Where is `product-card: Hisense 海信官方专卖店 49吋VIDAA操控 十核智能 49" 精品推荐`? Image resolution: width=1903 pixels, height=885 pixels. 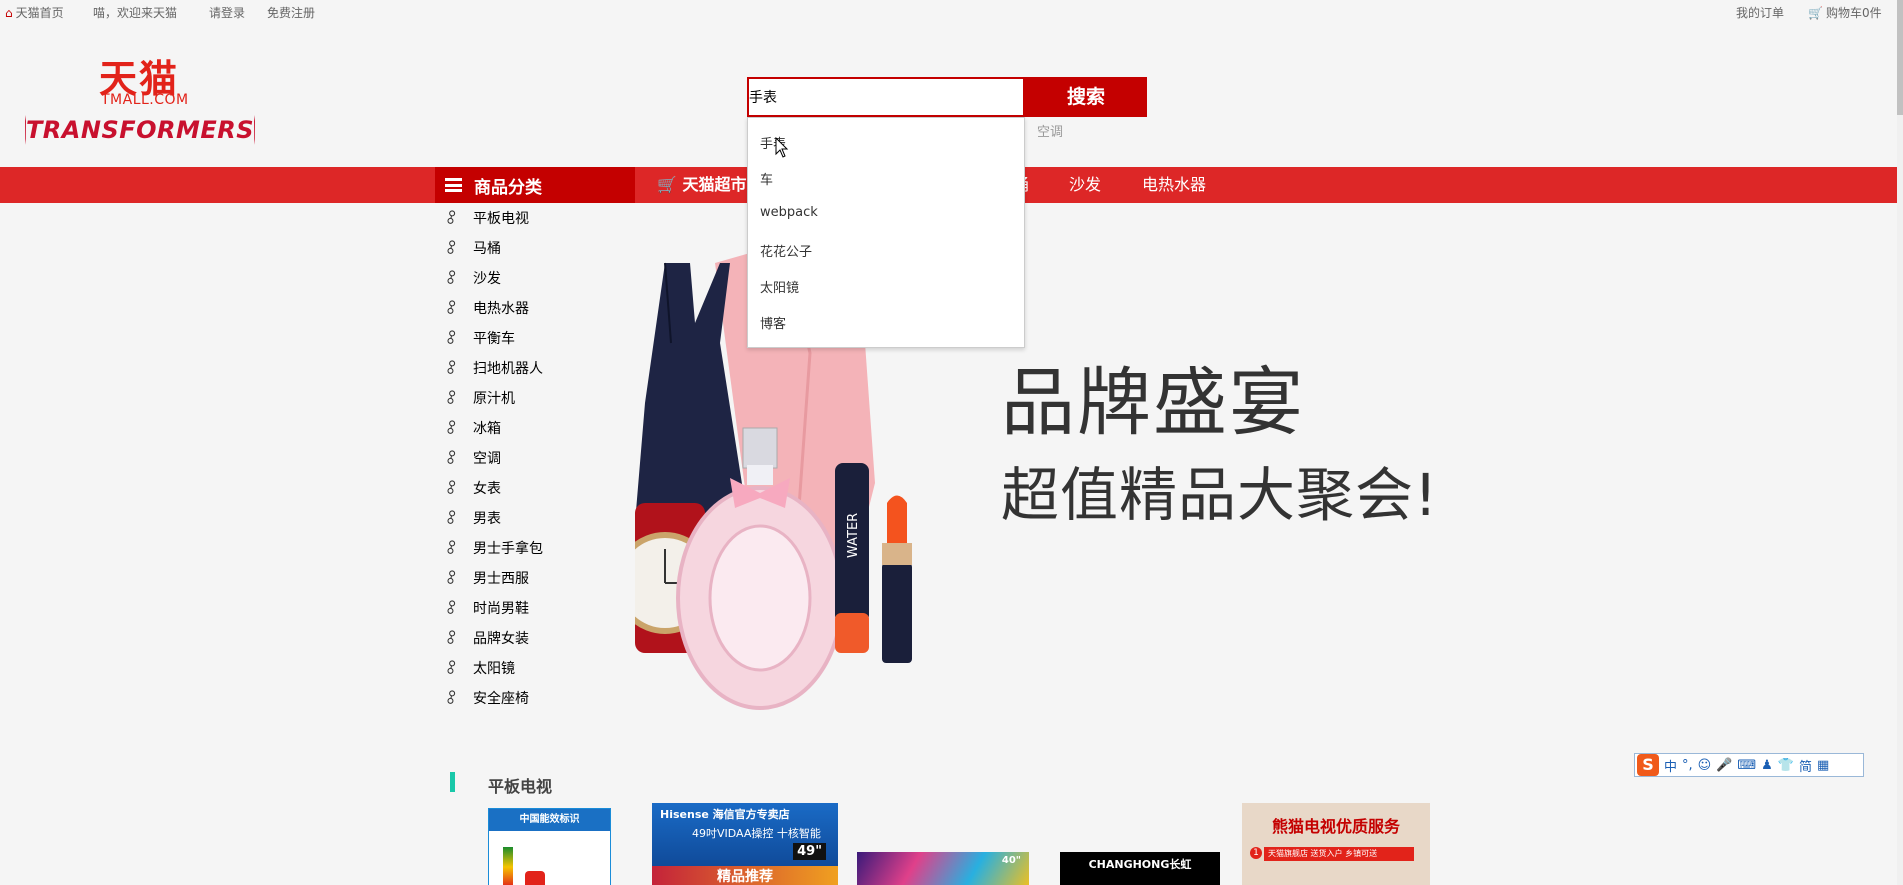 product-card: Hisense 海信官方专卖店 49吋VIDAA操控 十核智能 49" 精品推荐 is located at coordinates (745, 844).